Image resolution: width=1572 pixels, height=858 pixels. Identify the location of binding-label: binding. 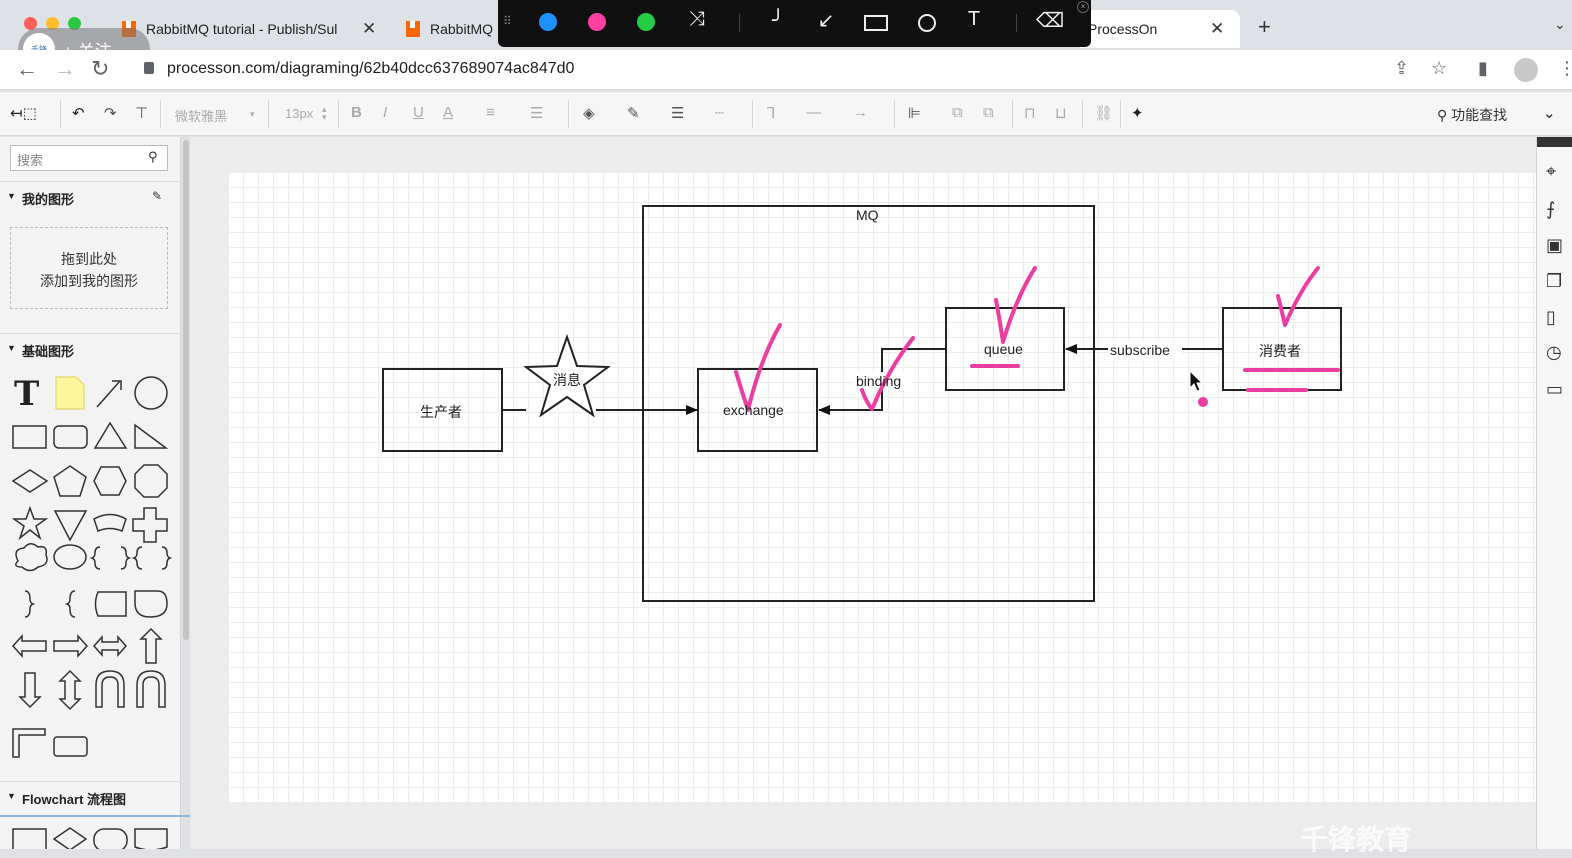
(879, 381).